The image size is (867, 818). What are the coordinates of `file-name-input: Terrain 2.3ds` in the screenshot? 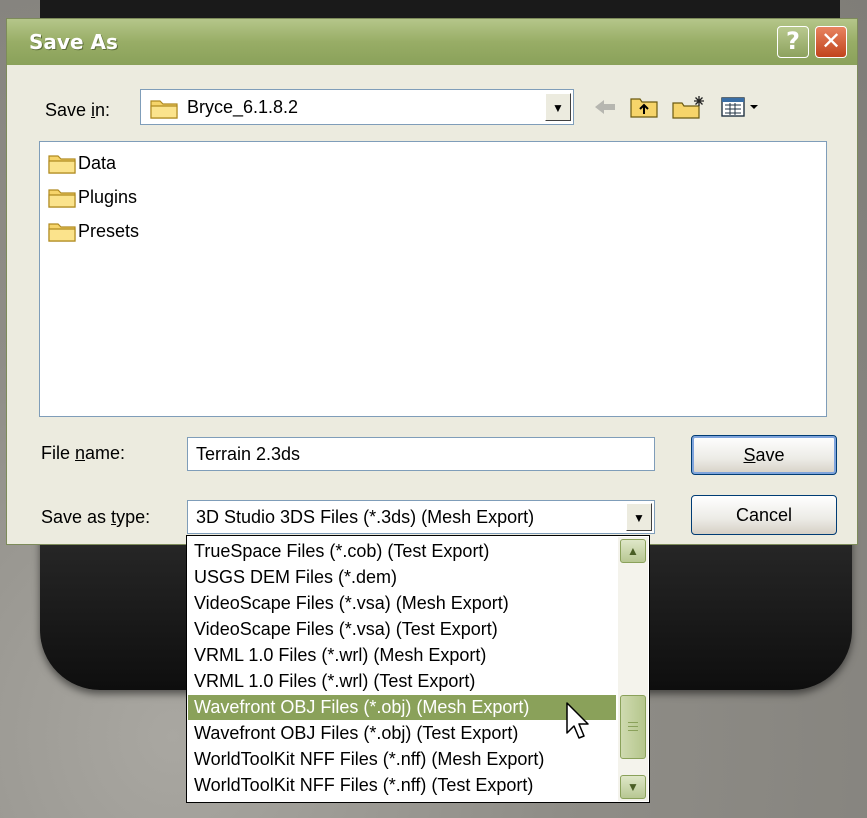 It's located at (421, 454).